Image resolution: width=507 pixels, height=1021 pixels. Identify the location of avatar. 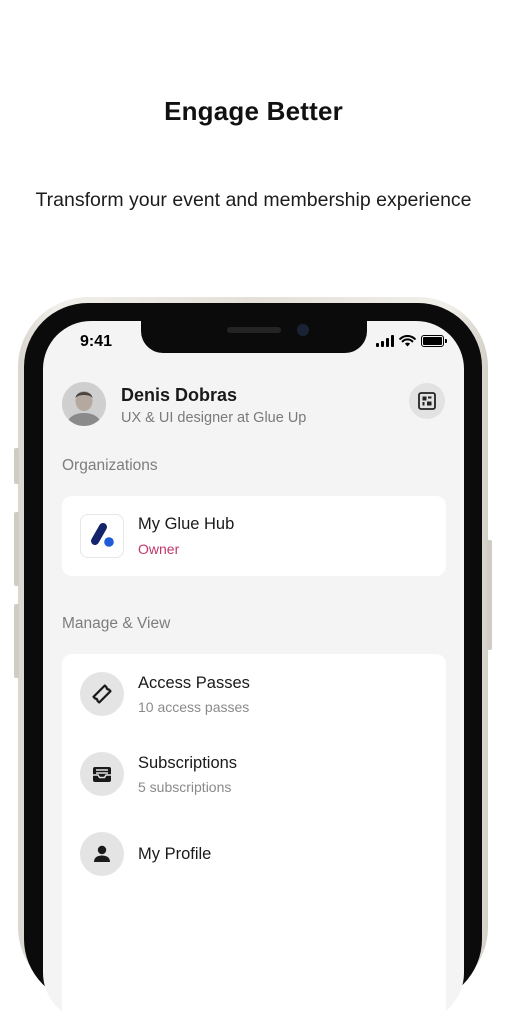
(84, 404).